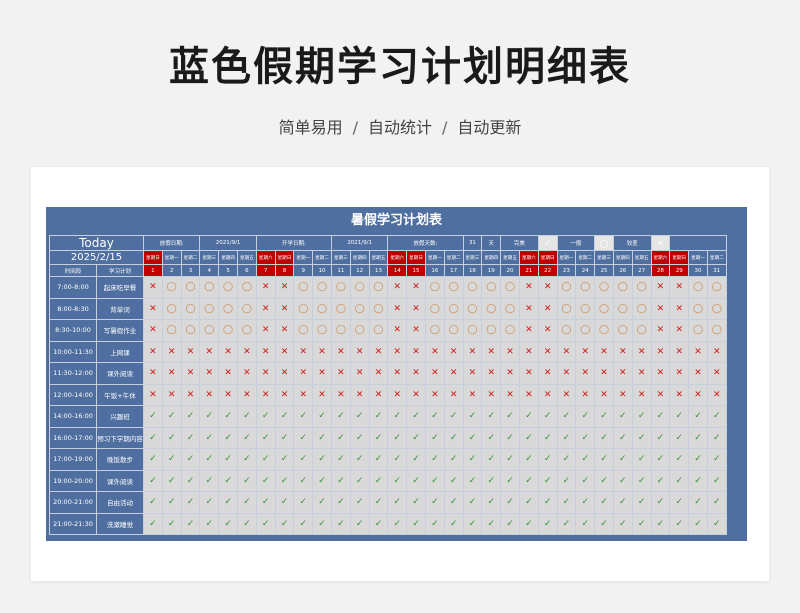 The height and width of the screenshot is (613, 800). I want to click on today-label: Today, so click(96, 243).